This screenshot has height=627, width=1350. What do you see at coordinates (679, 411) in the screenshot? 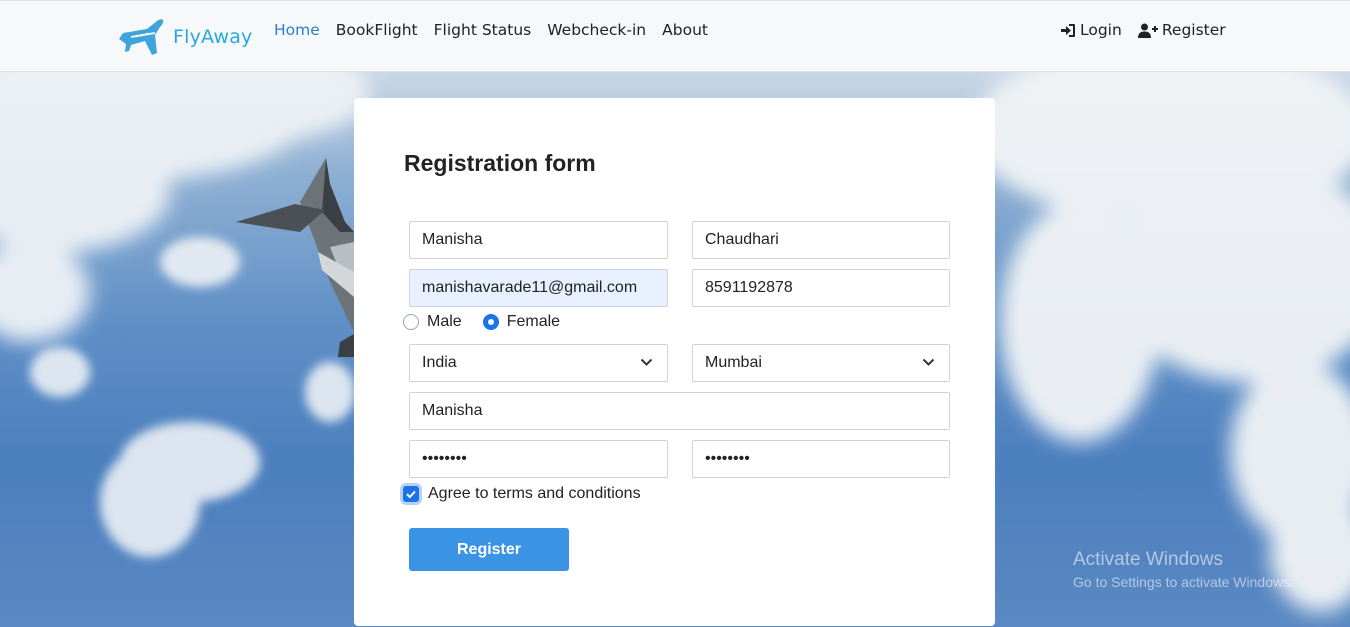
I see `username-input: Manisha` at bounding box center [679, 411].